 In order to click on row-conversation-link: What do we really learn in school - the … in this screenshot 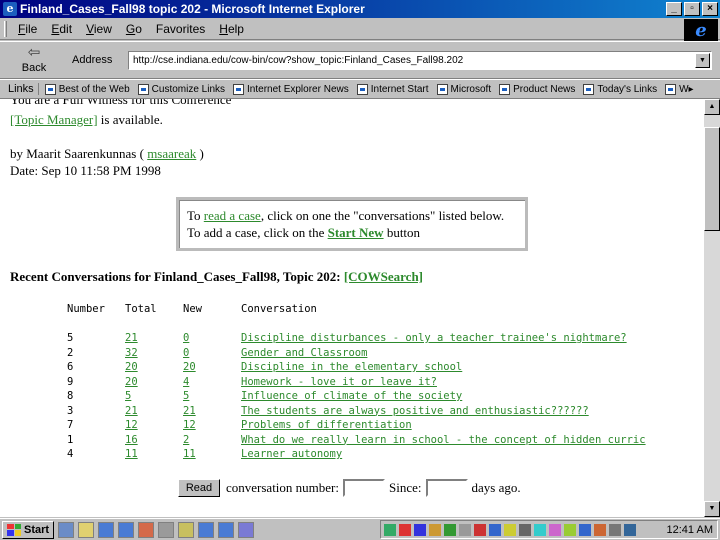, I will do `click(443, 440)`.